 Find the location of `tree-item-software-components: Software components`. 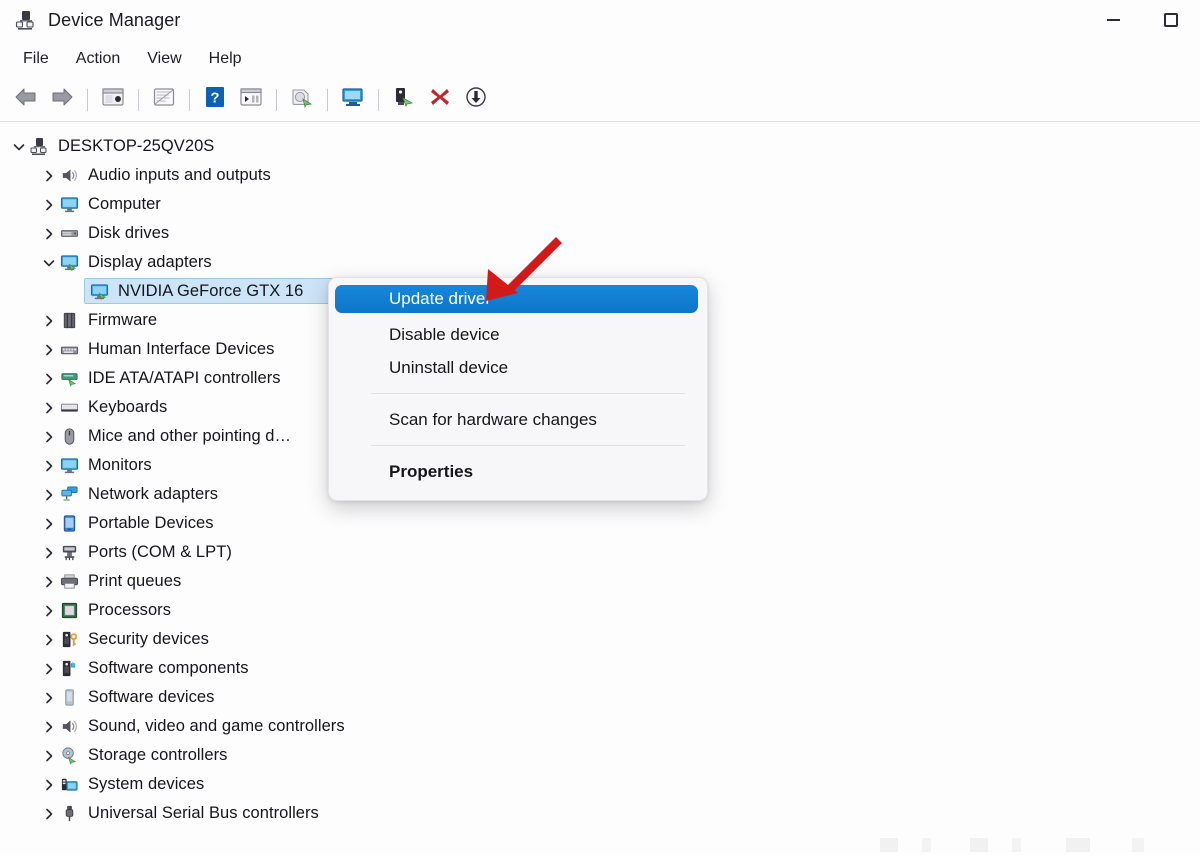

tree-item-software-components: Software components is located at coordinates (600, 668).